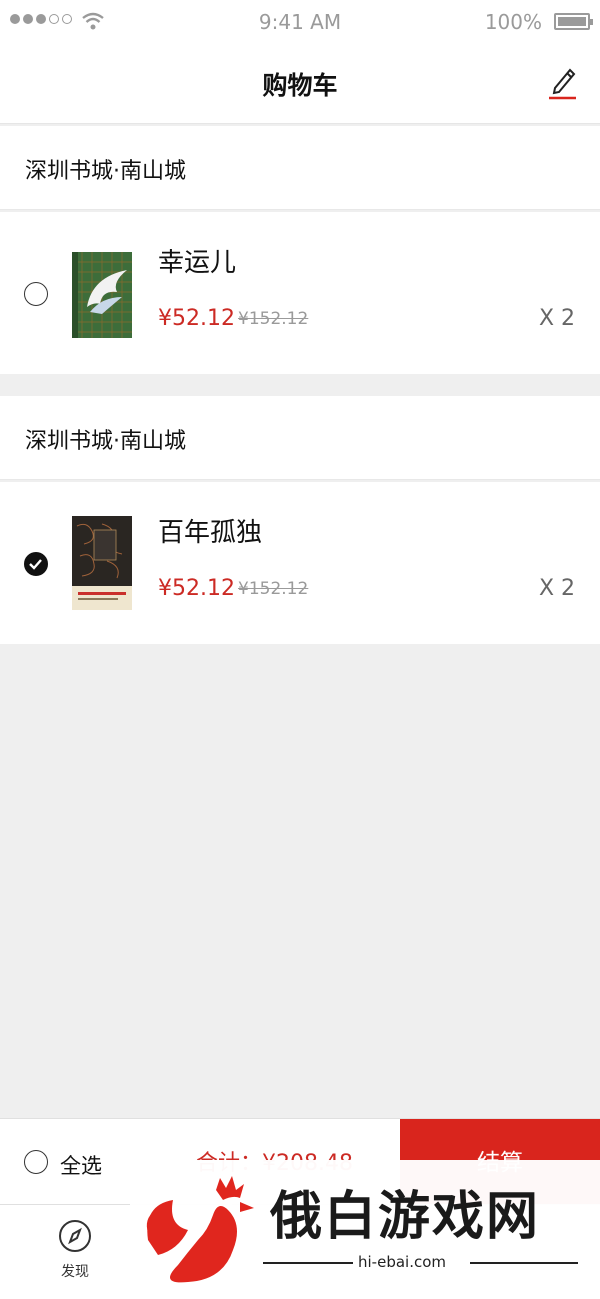  What do you see at coordinates (405, 1217) in the screenshot?
I see `watermark-text: 俄白游戏网` at bounding box center [405, 1217].